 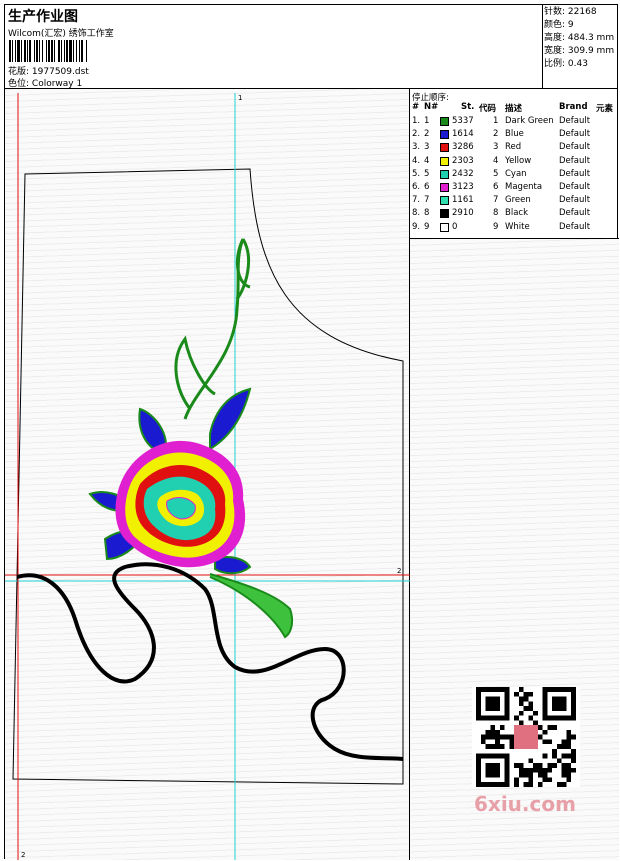 I want to click on colorway-row: 色位: Colorway 1, so click(x=45, y=82).